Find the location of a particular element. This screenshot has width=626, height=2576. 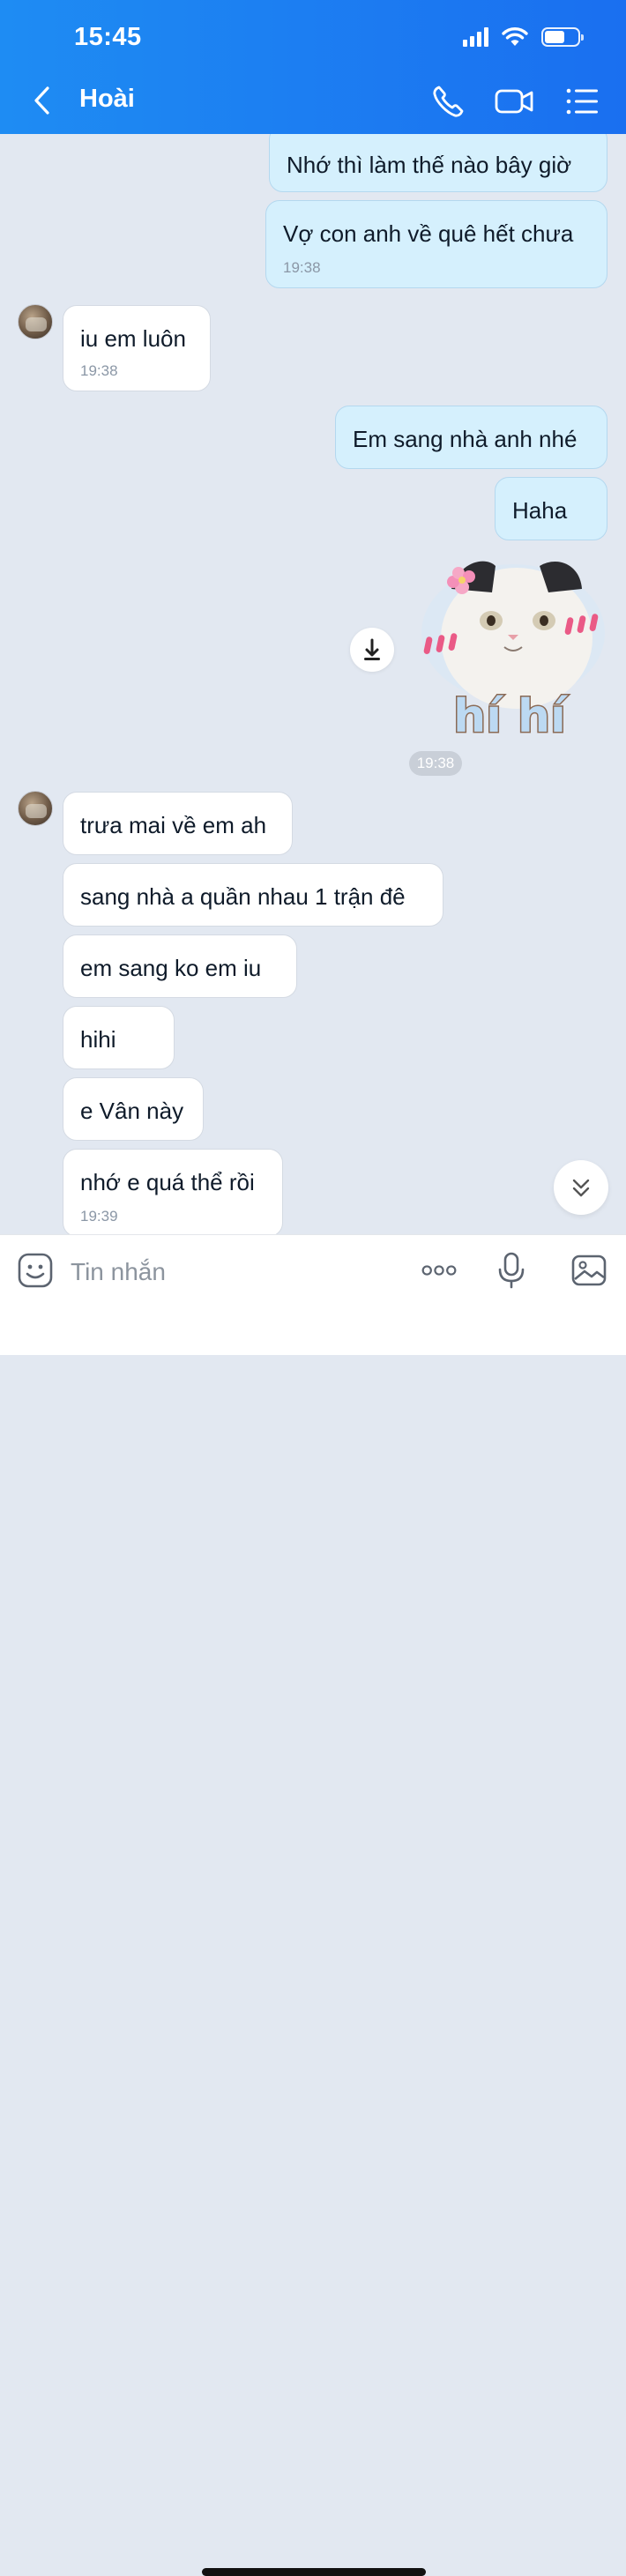

message-bubble: e Vân này is located at coordinates (133, 1109).